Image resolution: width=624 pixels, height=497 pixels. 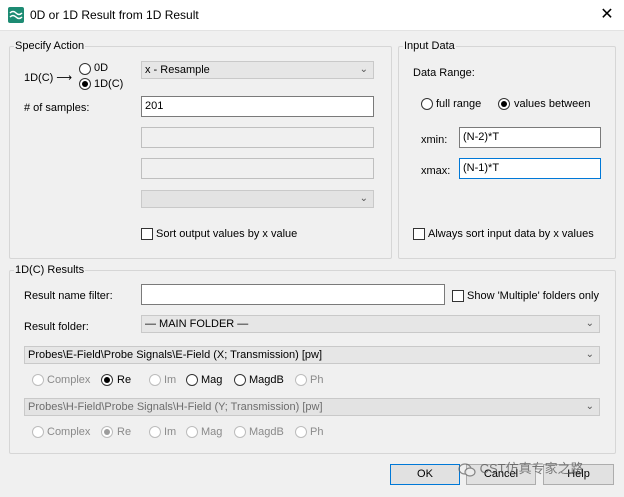 I want to click on complex-label-1: Complex, so click(x=69, y=380).